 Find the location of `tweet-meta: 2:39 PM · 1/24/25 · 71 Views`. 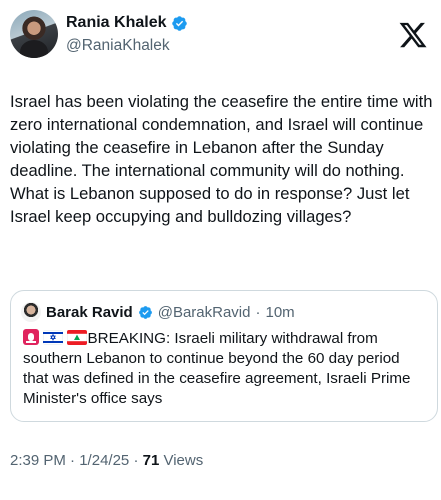

tweet-meta: 2:39 PM · 1/24/25 · 71 Views is located at coordinates (106, 460).